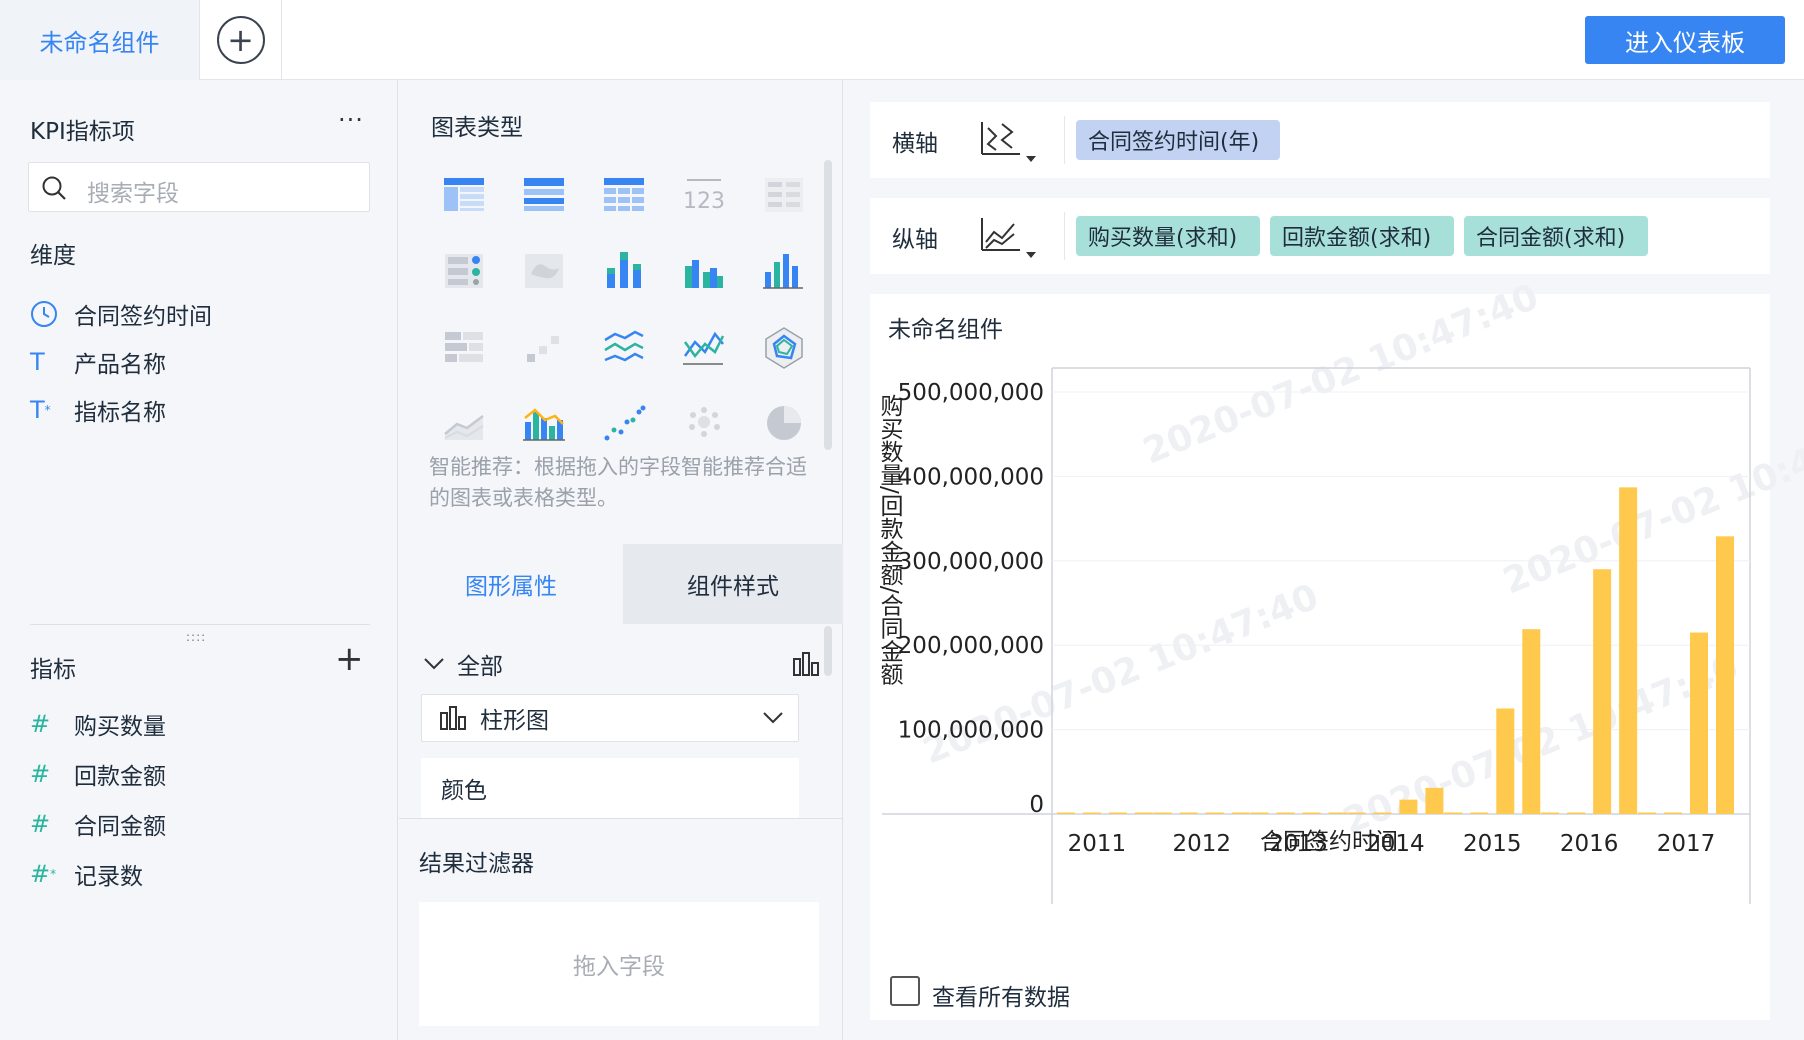 This screenshot has width=1804, height=1040. I want to click on table-detail-icon, so click(624, 195).